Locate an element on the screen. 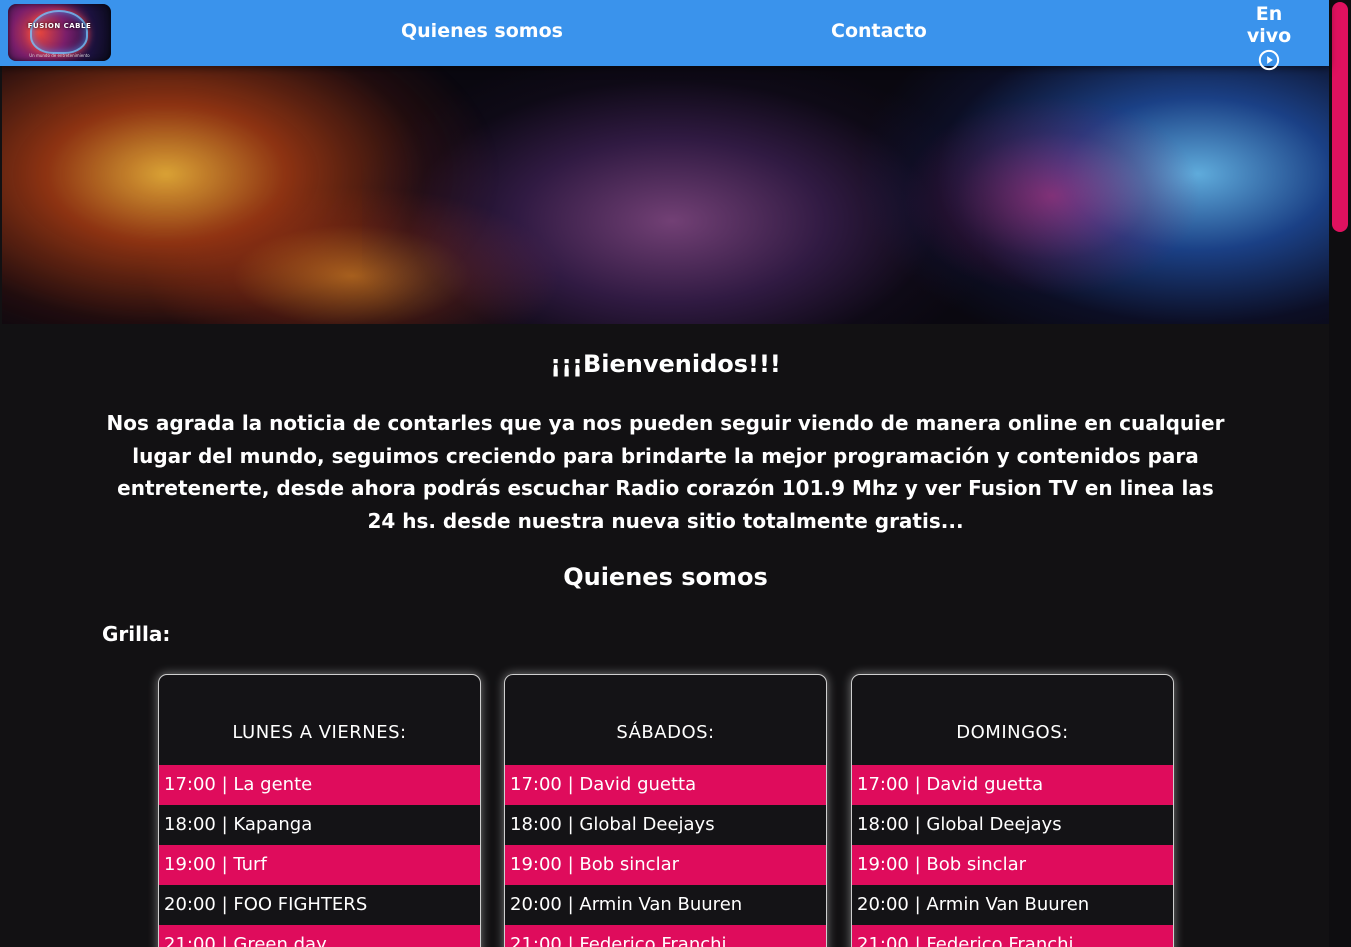  heart-logo-icon is located at coordinates (59, 32).